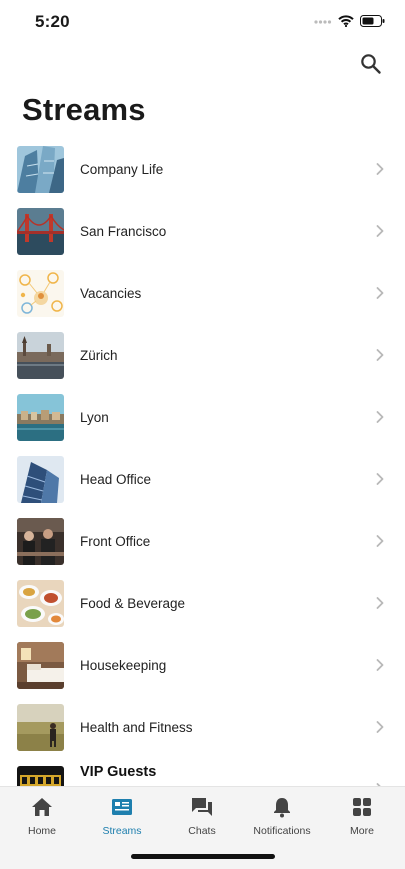 This screenshot has height=869, width=405. I want to click on stream-label: Vacancies, so click(111, 293).